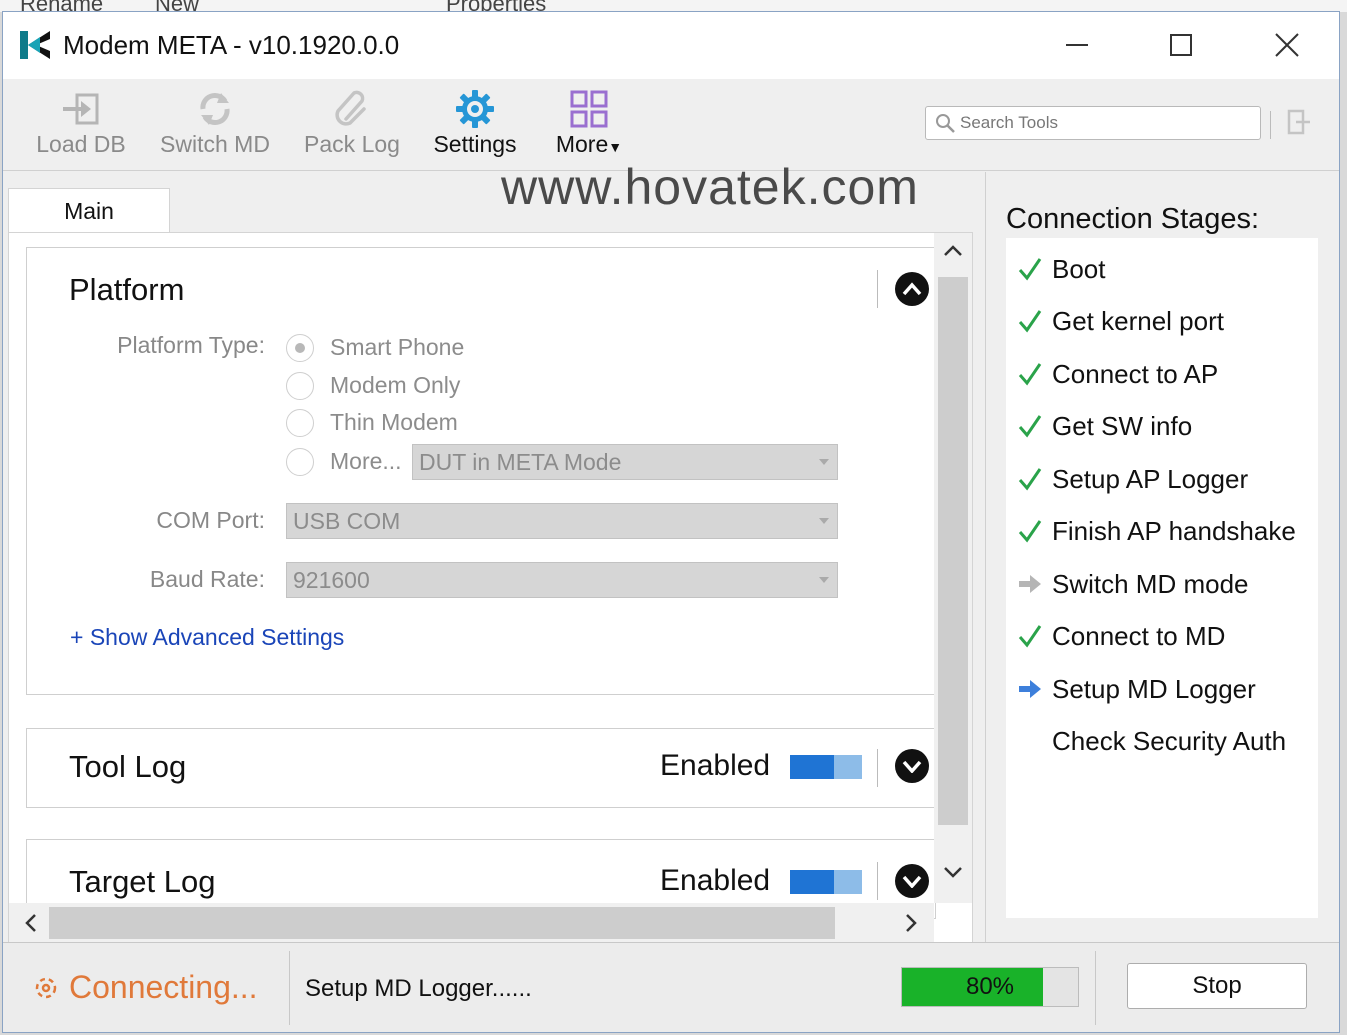 This screenshot has width=1347, height=1035. Describe the element at coordinates (142, 881) in the screenshot. I see `target-log-title: Target Log` at that location.